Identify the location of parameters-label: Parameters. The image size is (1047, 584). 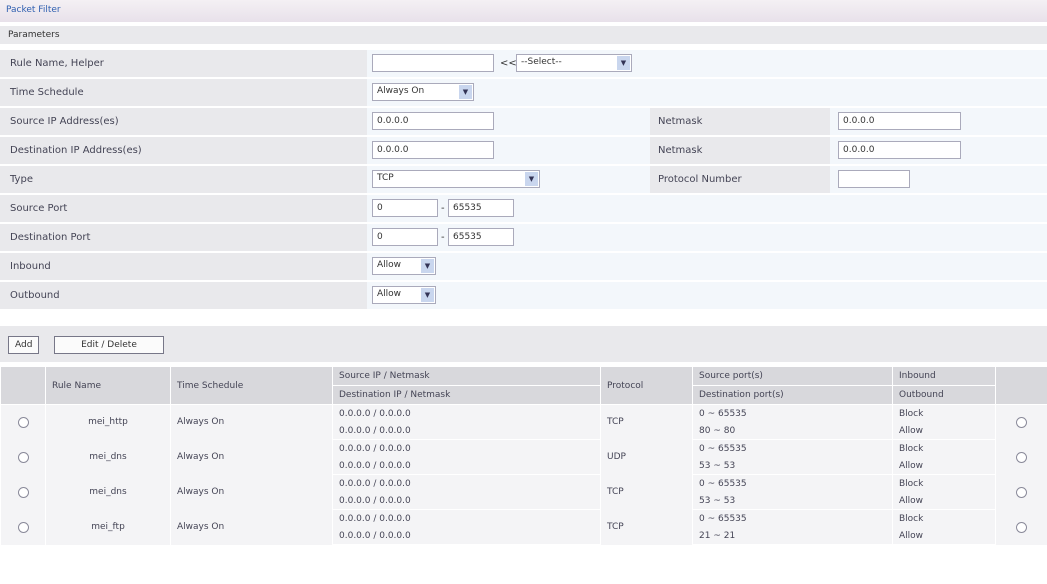
(34, 35).